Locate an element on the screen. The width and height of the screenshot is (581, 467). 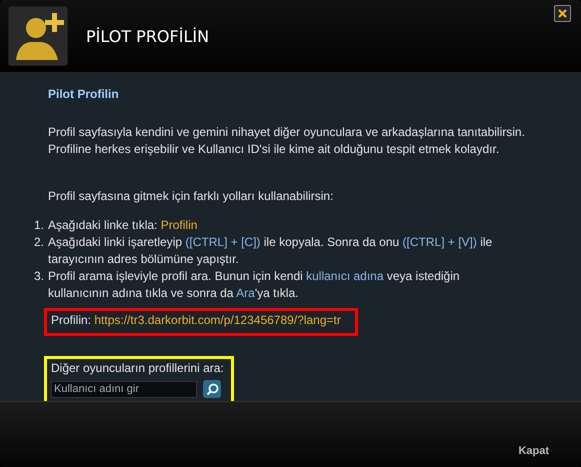
profile-url-link: https://tr3.darkorbit.com/p/123456789/?lang=tr is located at coordinates (217, 320).